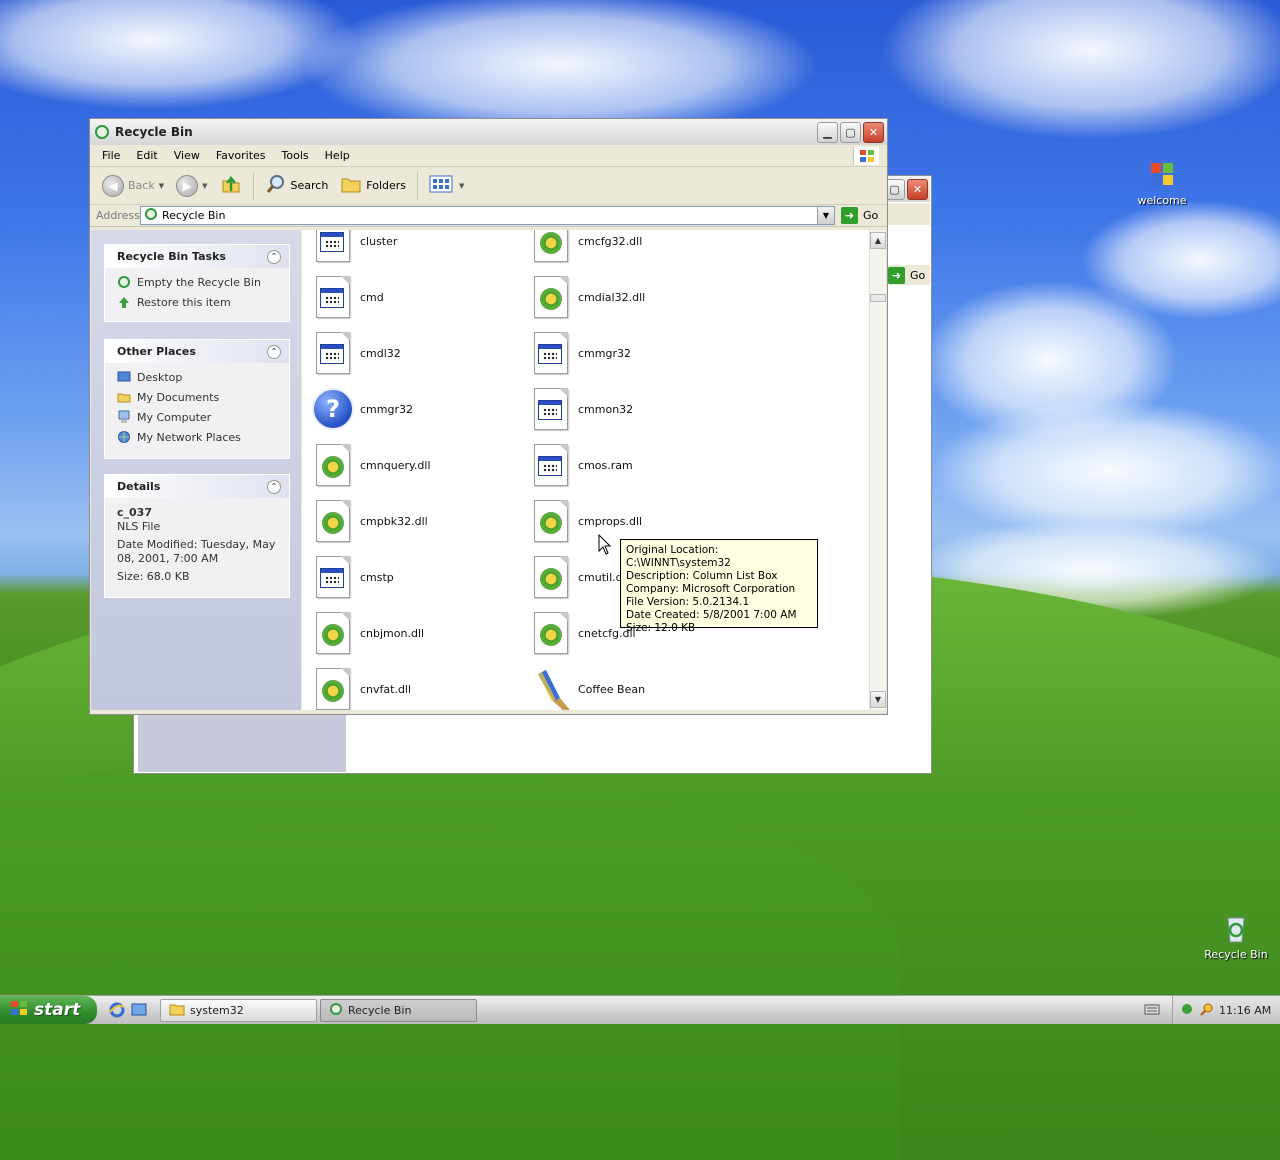  What do you see at coordinates (377, 577) in the screenshot?
I see `file-name: cmstp` at bounding box center [377, 577].